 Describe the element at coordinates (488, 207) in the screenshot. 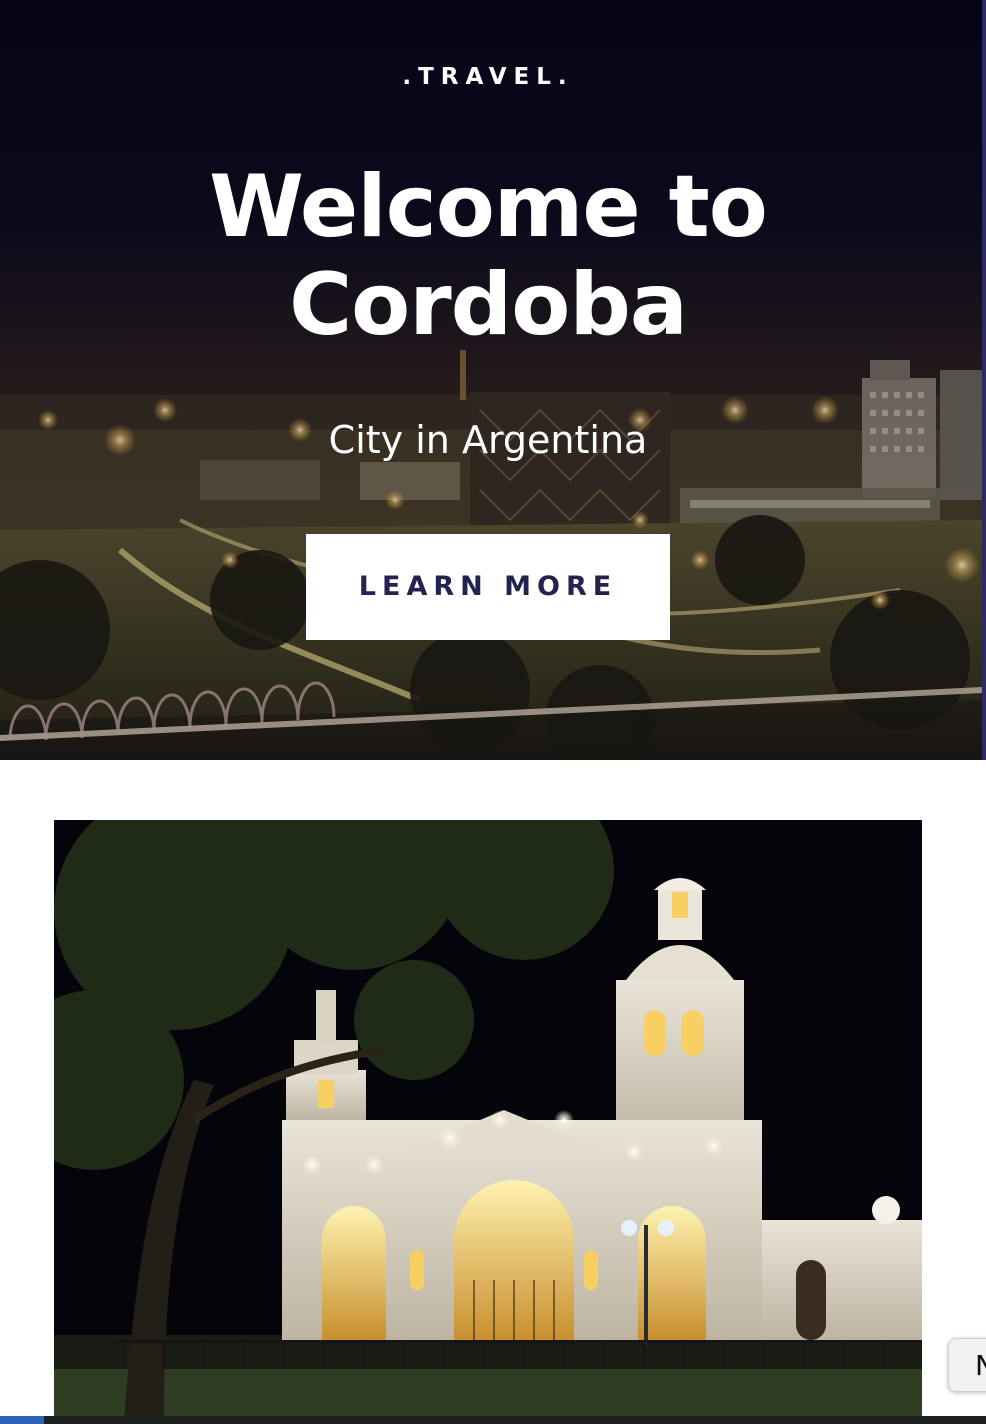

I see `hero-title-line-1: Welcome to` at that location.